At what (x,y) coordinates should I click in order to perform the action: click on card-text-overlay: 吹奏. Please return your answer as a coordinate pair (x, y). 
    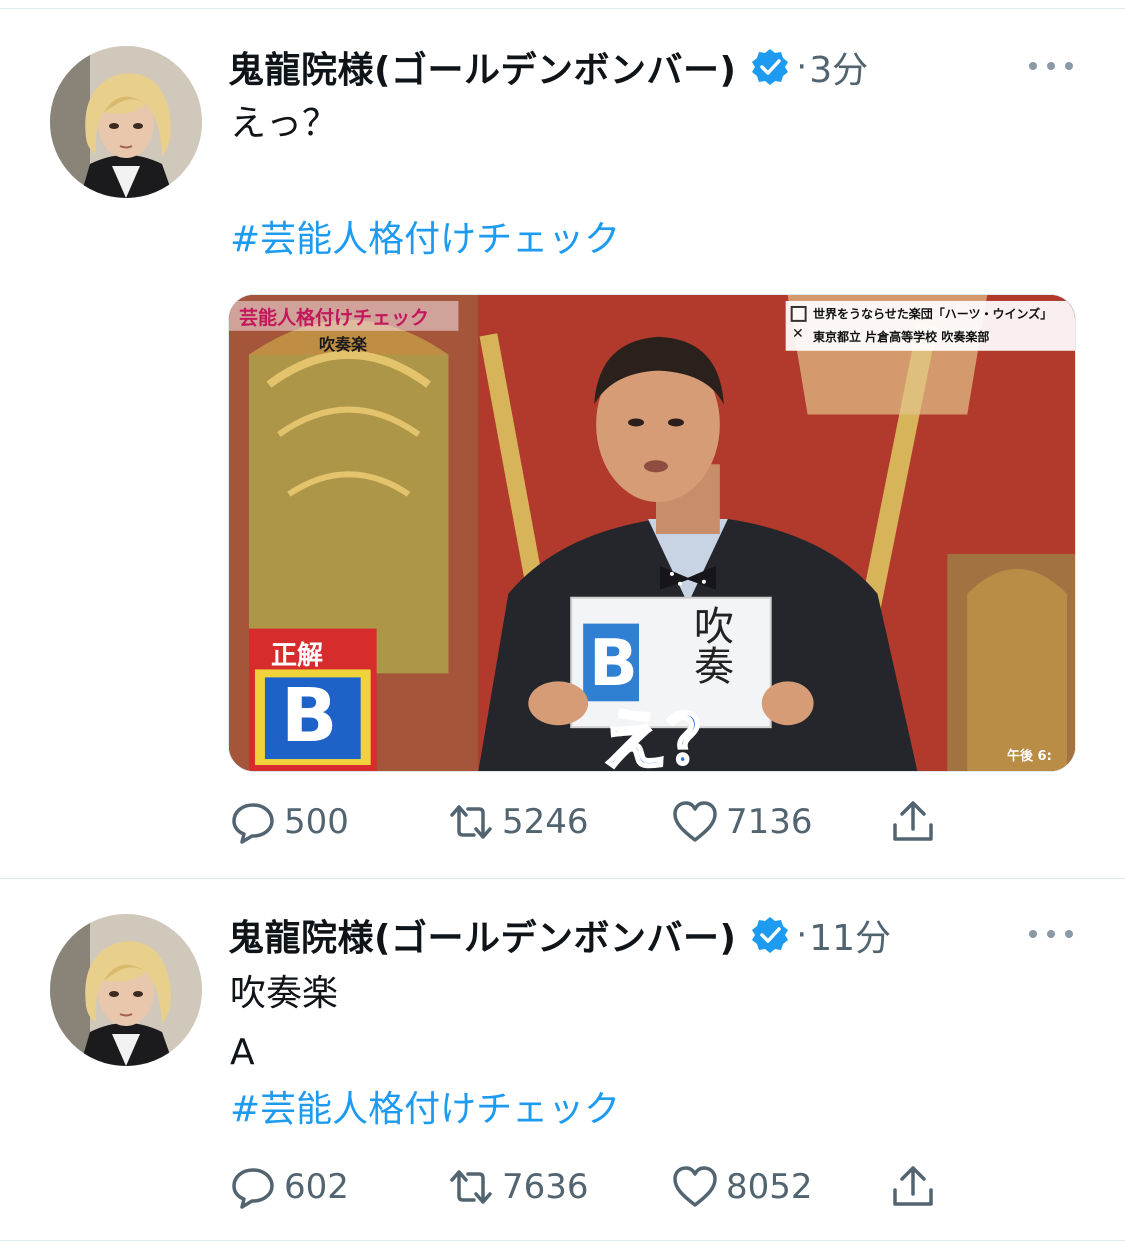
    Looking at the image, I should click on (710, 645).